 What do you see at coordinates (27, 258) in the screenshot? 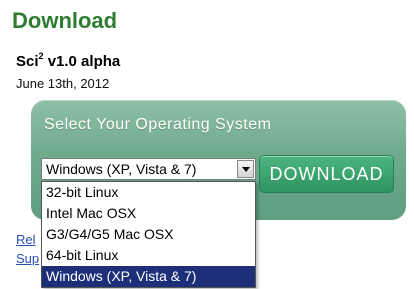
I see `support-link: Sup` at bounding box center [27, 258].